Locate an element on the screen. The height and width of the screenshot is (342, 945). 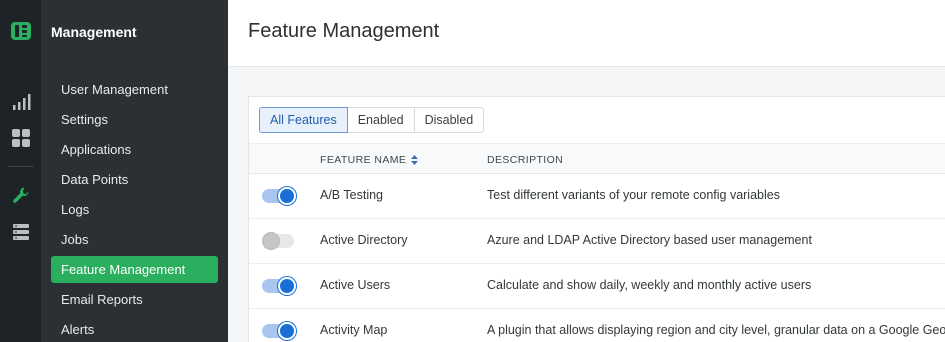
analytics-icon is located at coordinates (21, 102).